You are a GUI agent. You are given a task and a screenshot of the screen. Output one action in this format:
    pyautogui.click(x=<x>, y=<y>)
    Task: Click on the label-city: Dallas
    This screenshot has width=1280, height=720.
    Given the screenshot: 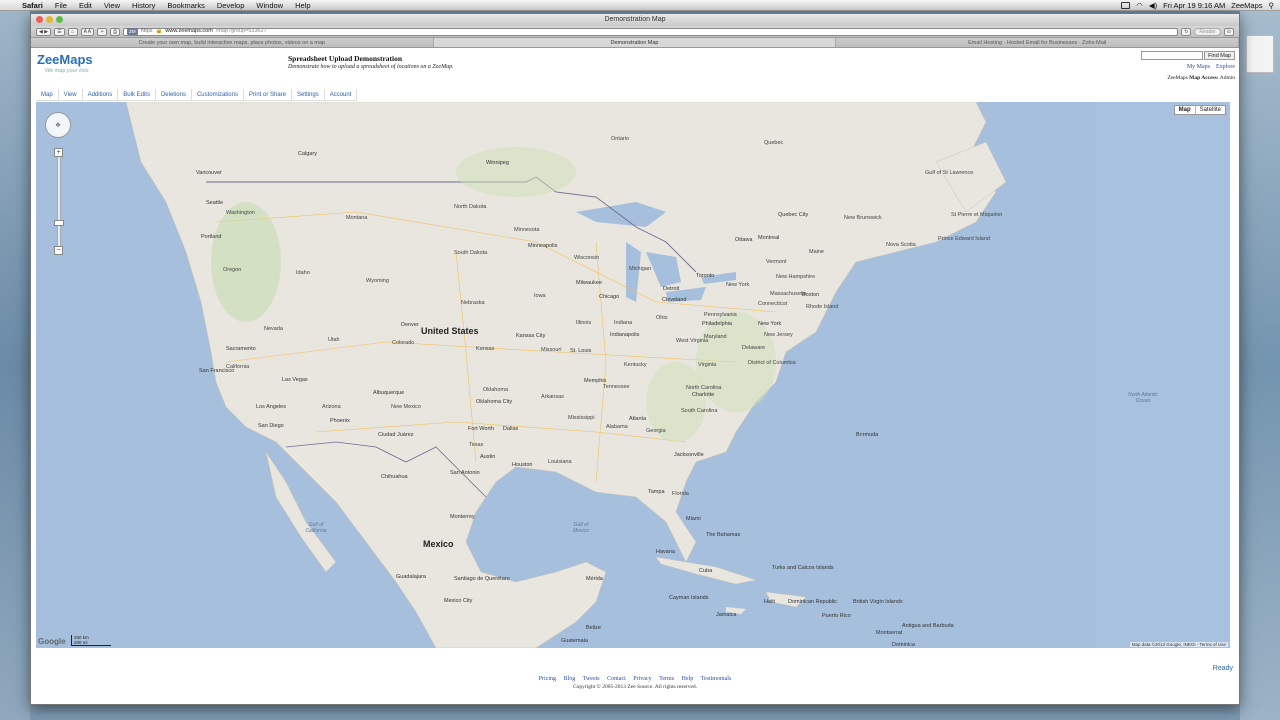 What is the action you would take?
    pyautogui.click(x=511, y=429)
    